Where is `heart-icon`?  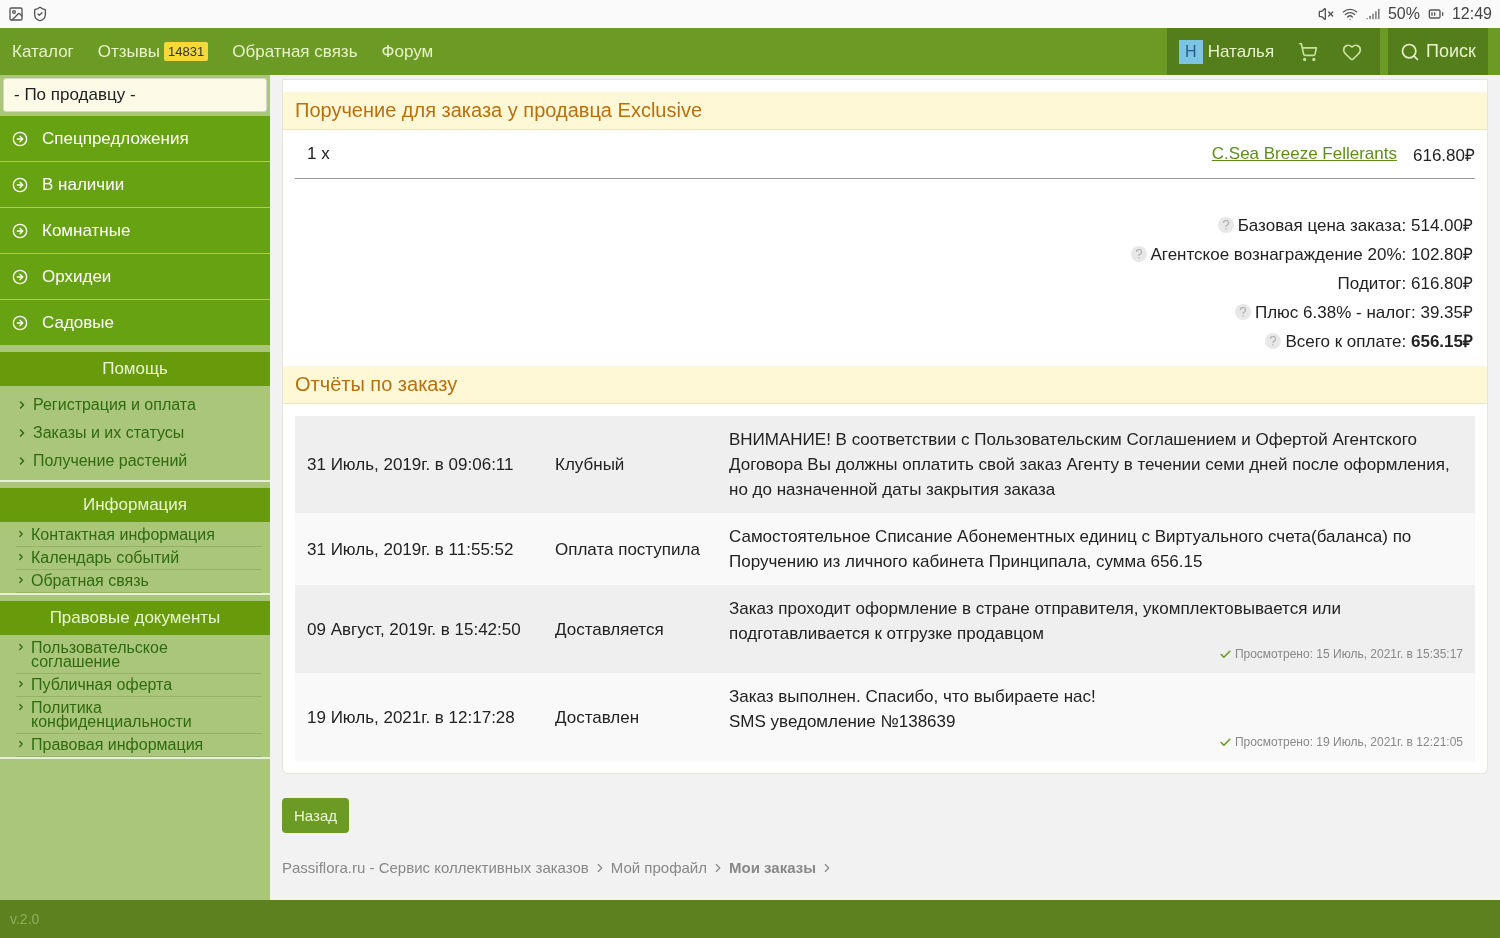
heart-icon is located at coordinates (1352, 51).